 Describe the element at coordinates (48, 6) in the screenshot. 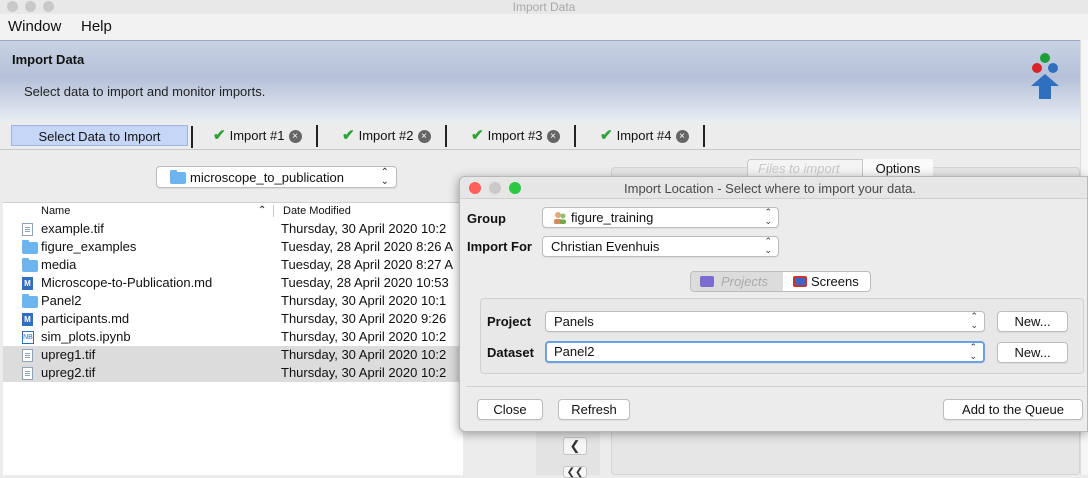

I see `zoom-window-icon` at that location.